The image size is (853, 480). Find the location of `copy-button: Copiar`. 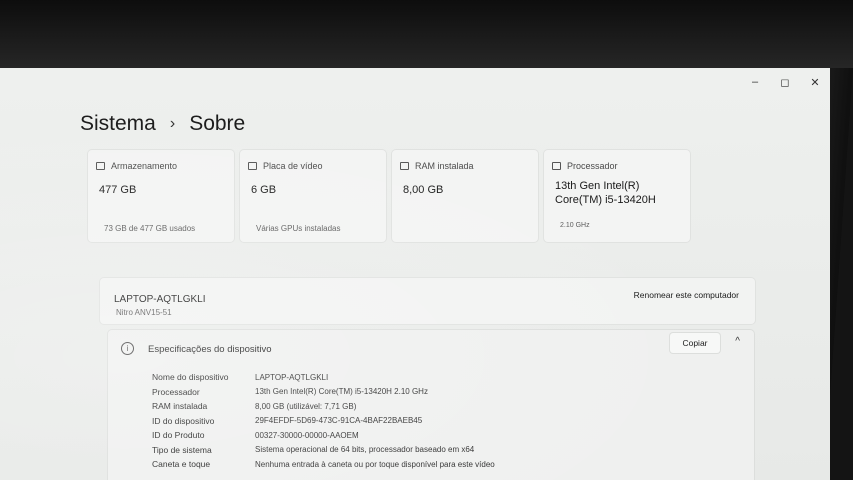

copy-button: Copiar is located at coordinates (695, 343).